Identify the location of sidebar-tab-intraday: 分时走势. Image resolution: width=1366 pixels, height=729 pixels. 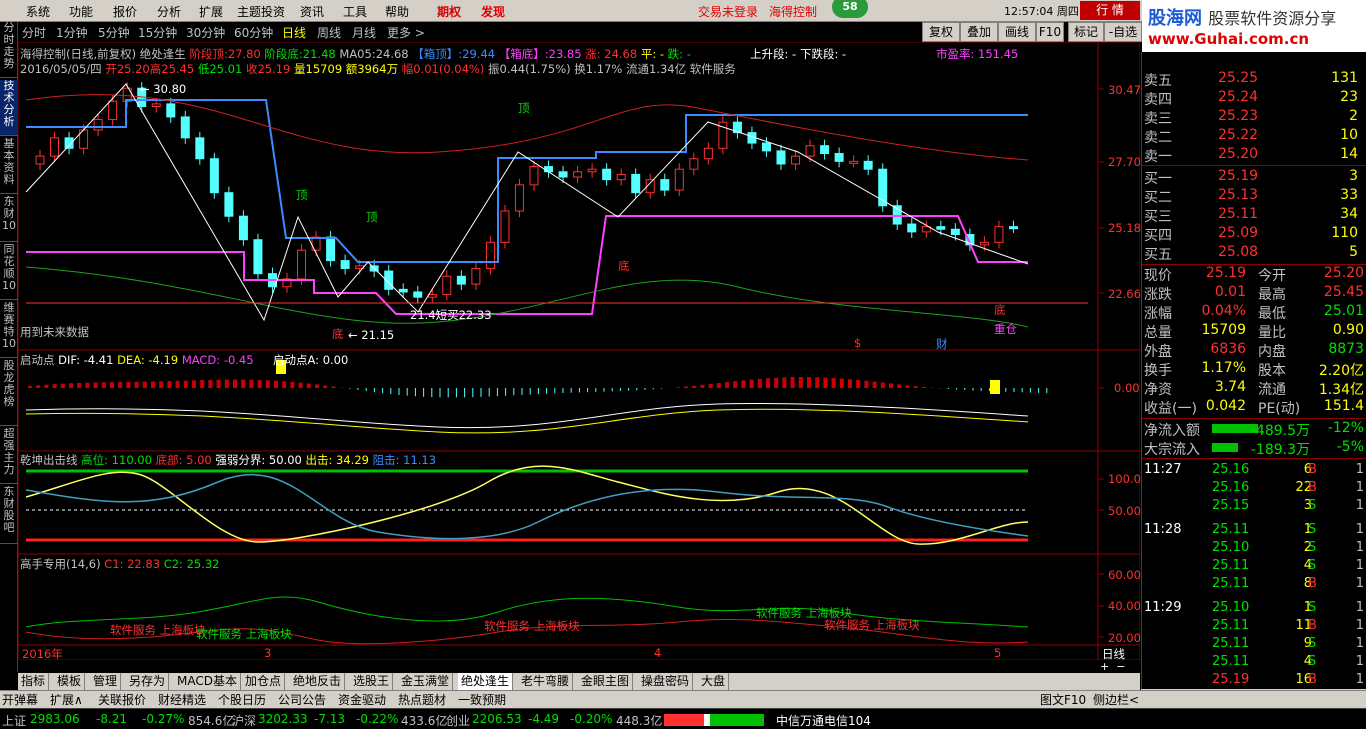
(9, 50).